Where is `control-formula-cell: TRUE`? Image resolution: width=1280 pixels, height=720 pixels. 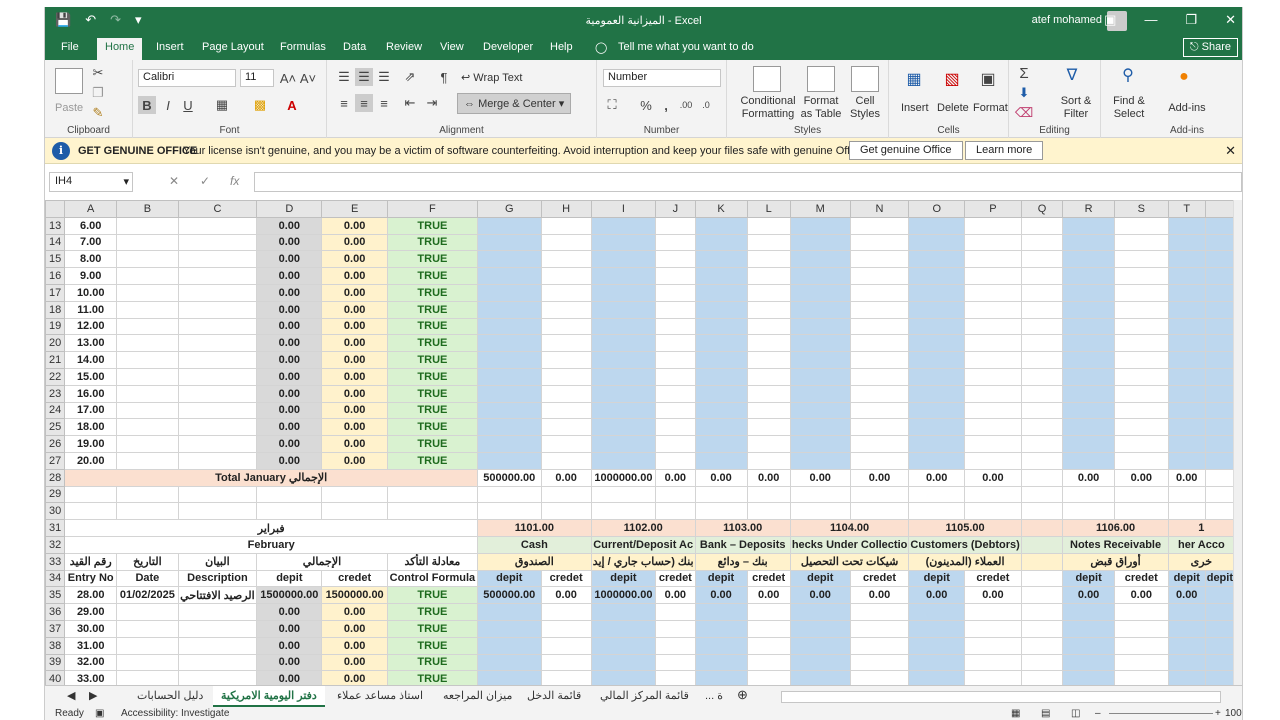
control-formula-cell: TRUE is located at coordinates (432, 360).